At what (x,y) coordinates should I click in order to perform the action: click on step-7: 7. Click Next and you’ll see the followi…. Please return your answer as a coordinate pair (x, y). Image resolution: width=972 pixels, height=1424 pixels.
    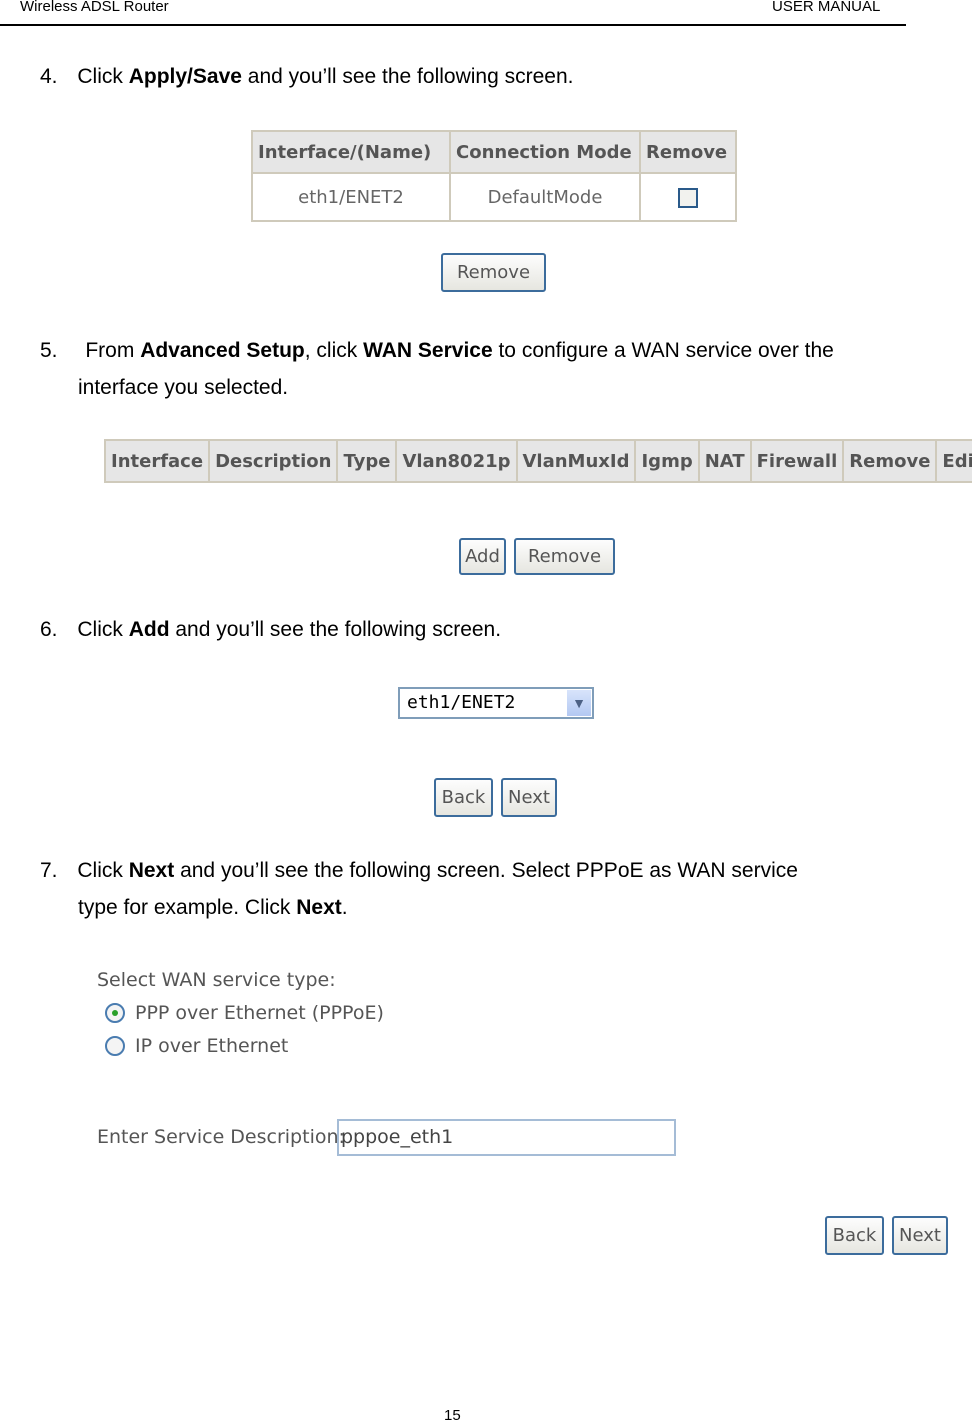
    Looking at the image, I should click on (471, 889).